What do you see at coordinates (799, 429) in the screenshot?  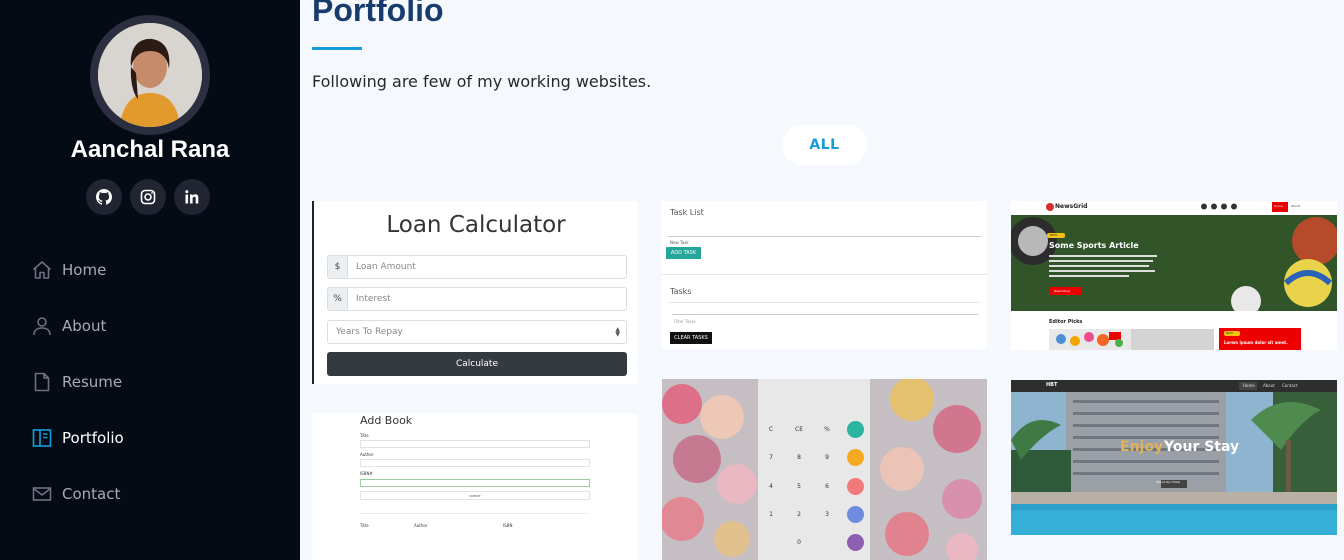 I see `calc-key: CE` at bounding box center [799, 429].